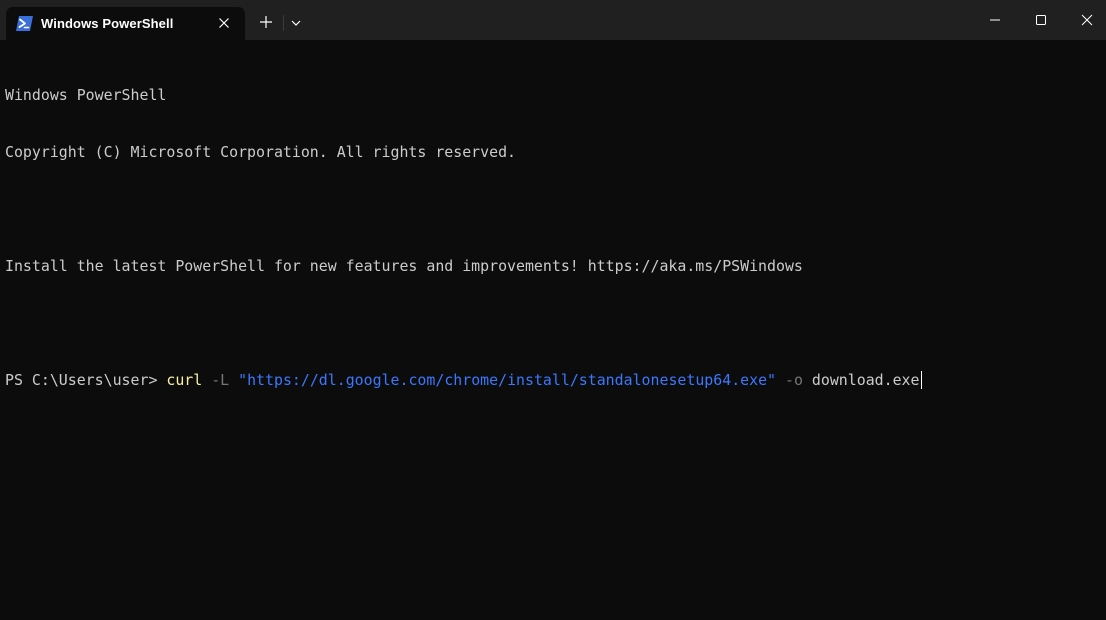 The height and width of the screenshot is (620, 1106). Describe the element at coordinates (220, 380) in the screenshot. I see `command-flag: -L` at that location.